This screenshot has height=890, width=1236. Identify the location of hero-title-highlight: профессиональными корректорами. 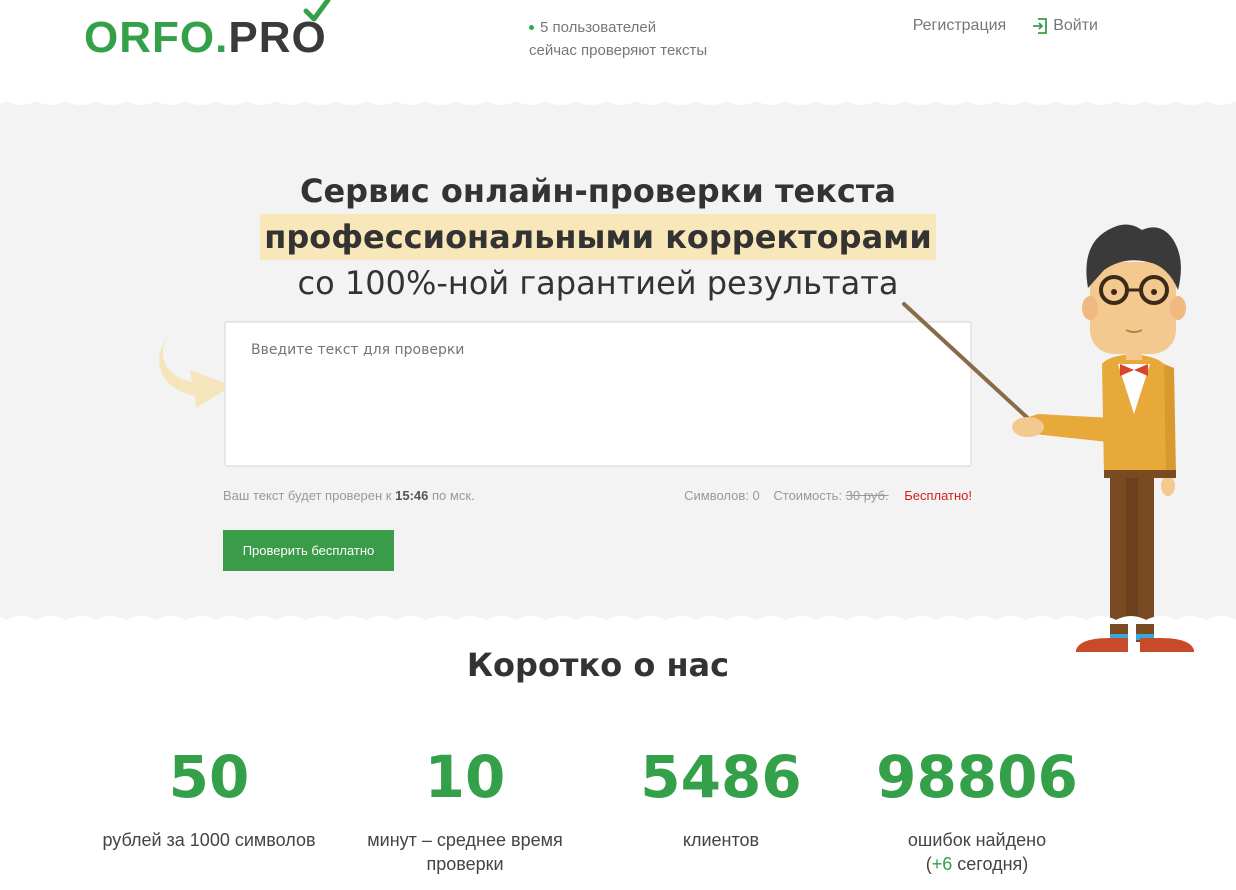
(598, 237).